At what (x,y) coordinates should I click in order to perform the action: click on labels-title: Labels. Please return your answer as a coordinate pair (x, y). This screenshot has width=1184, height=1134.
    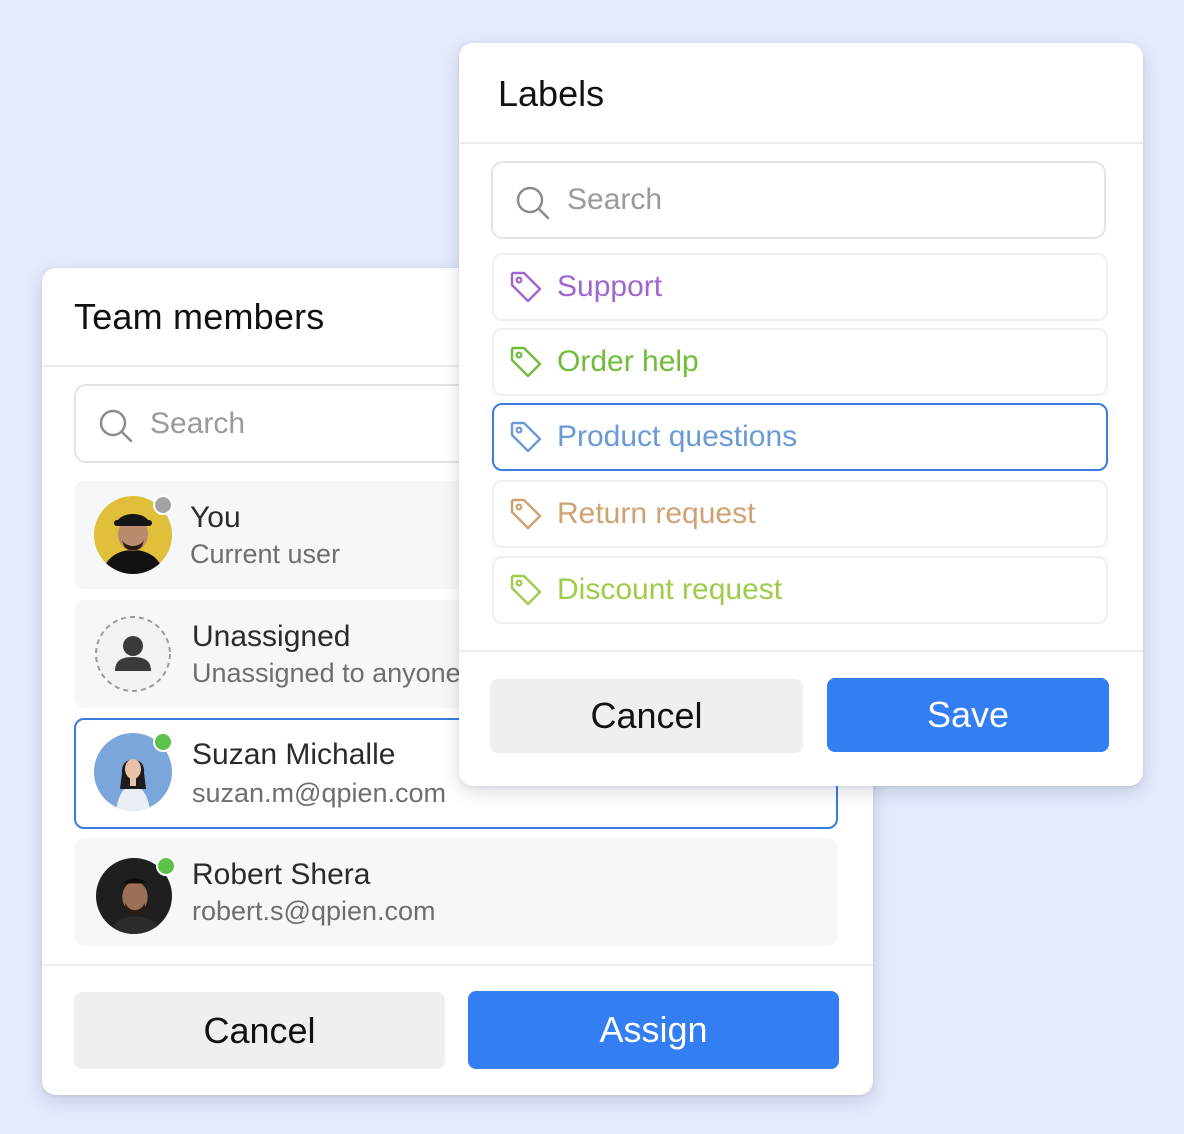
    Looking at the image, I should click on (551, 93).